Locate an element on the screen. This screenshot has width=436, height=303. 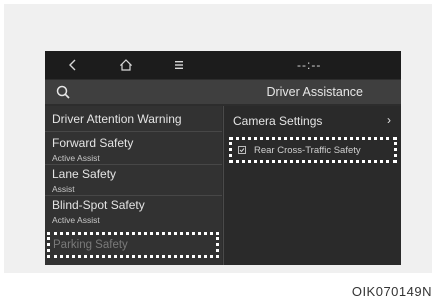
menu-button is located at coordinates (179, 65).